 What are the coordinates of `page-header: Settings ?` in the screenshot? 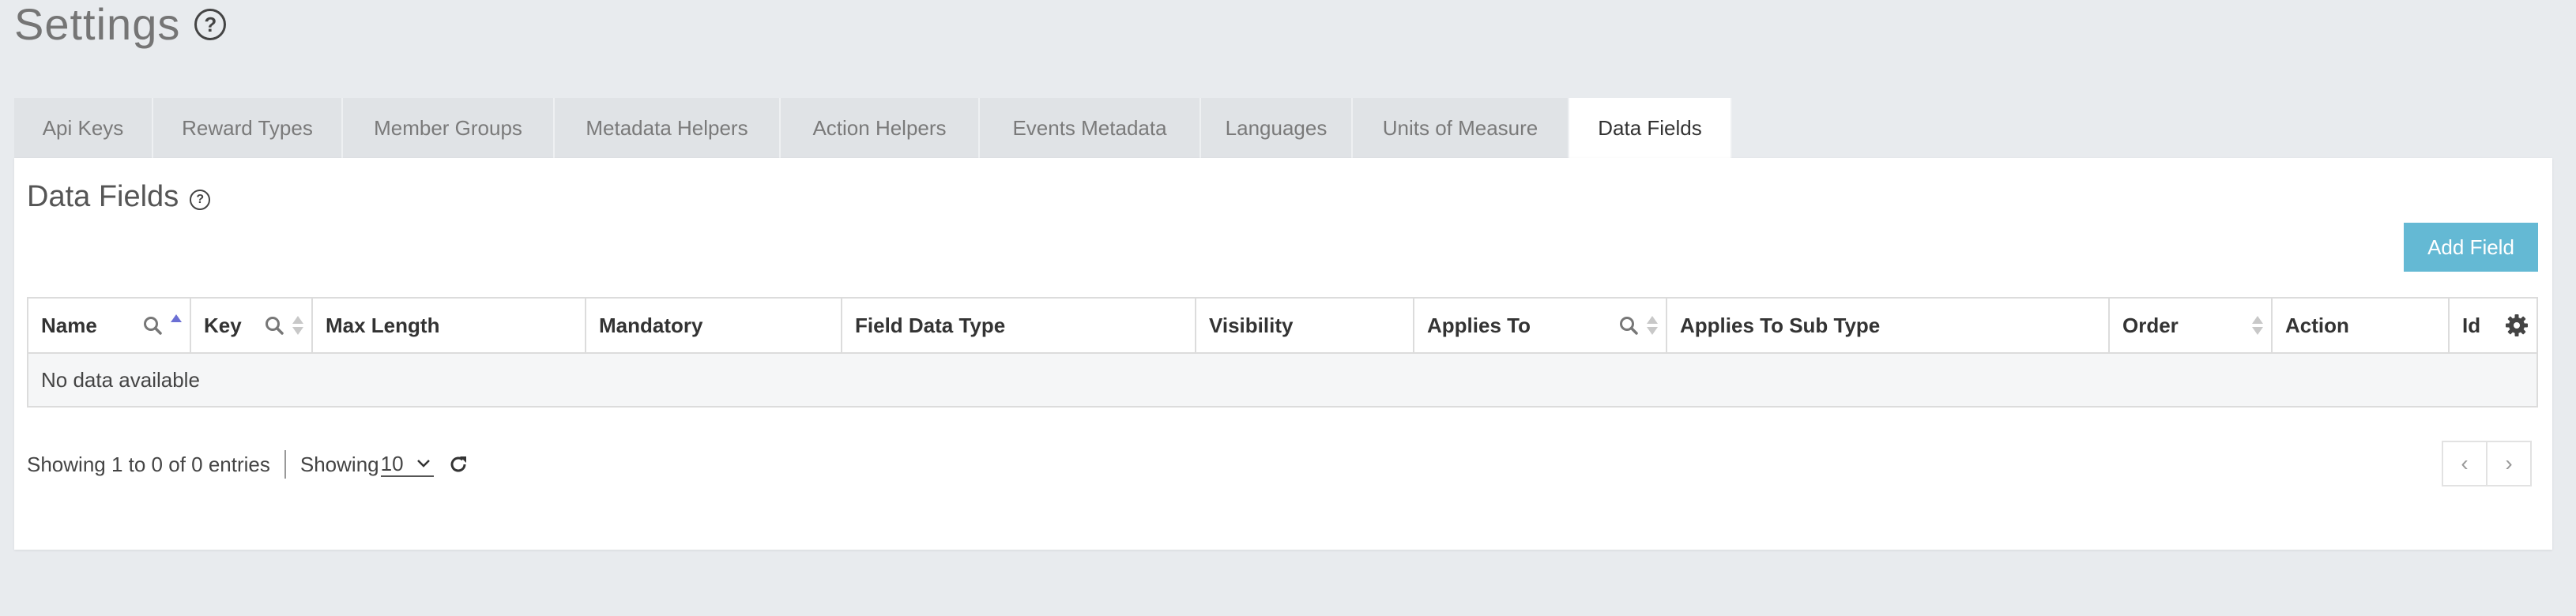 It's located at (120, 24).